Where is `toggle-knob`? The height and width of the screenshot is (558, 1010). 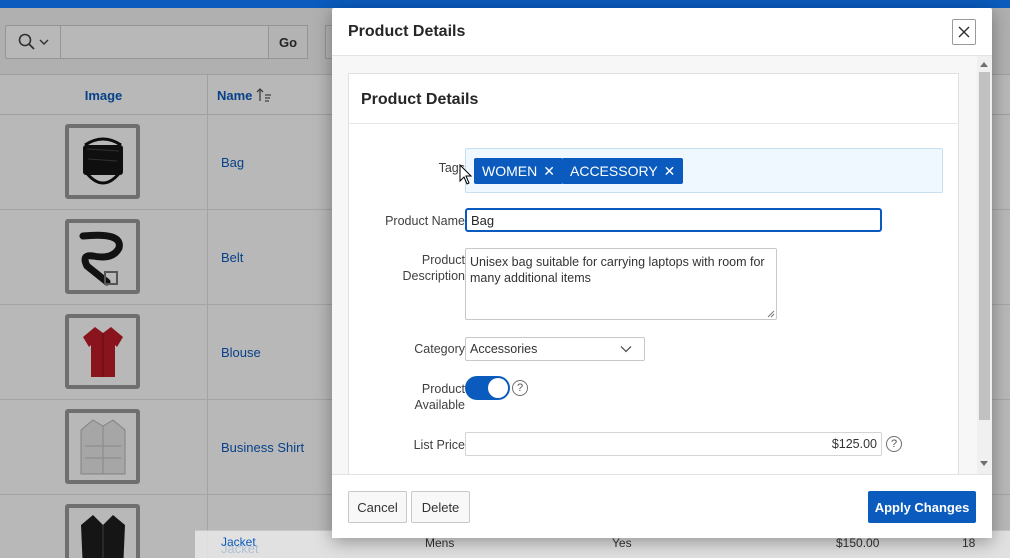
toggle-knob is located at coordinates (498, 388).